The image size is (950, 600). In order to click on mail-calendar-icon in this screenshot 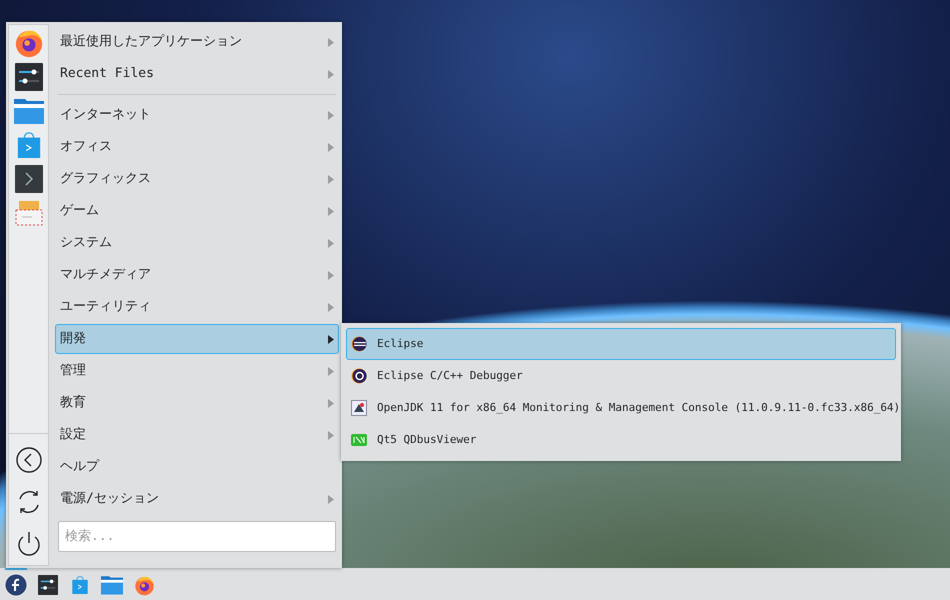, I will do `click(28, 213)`.